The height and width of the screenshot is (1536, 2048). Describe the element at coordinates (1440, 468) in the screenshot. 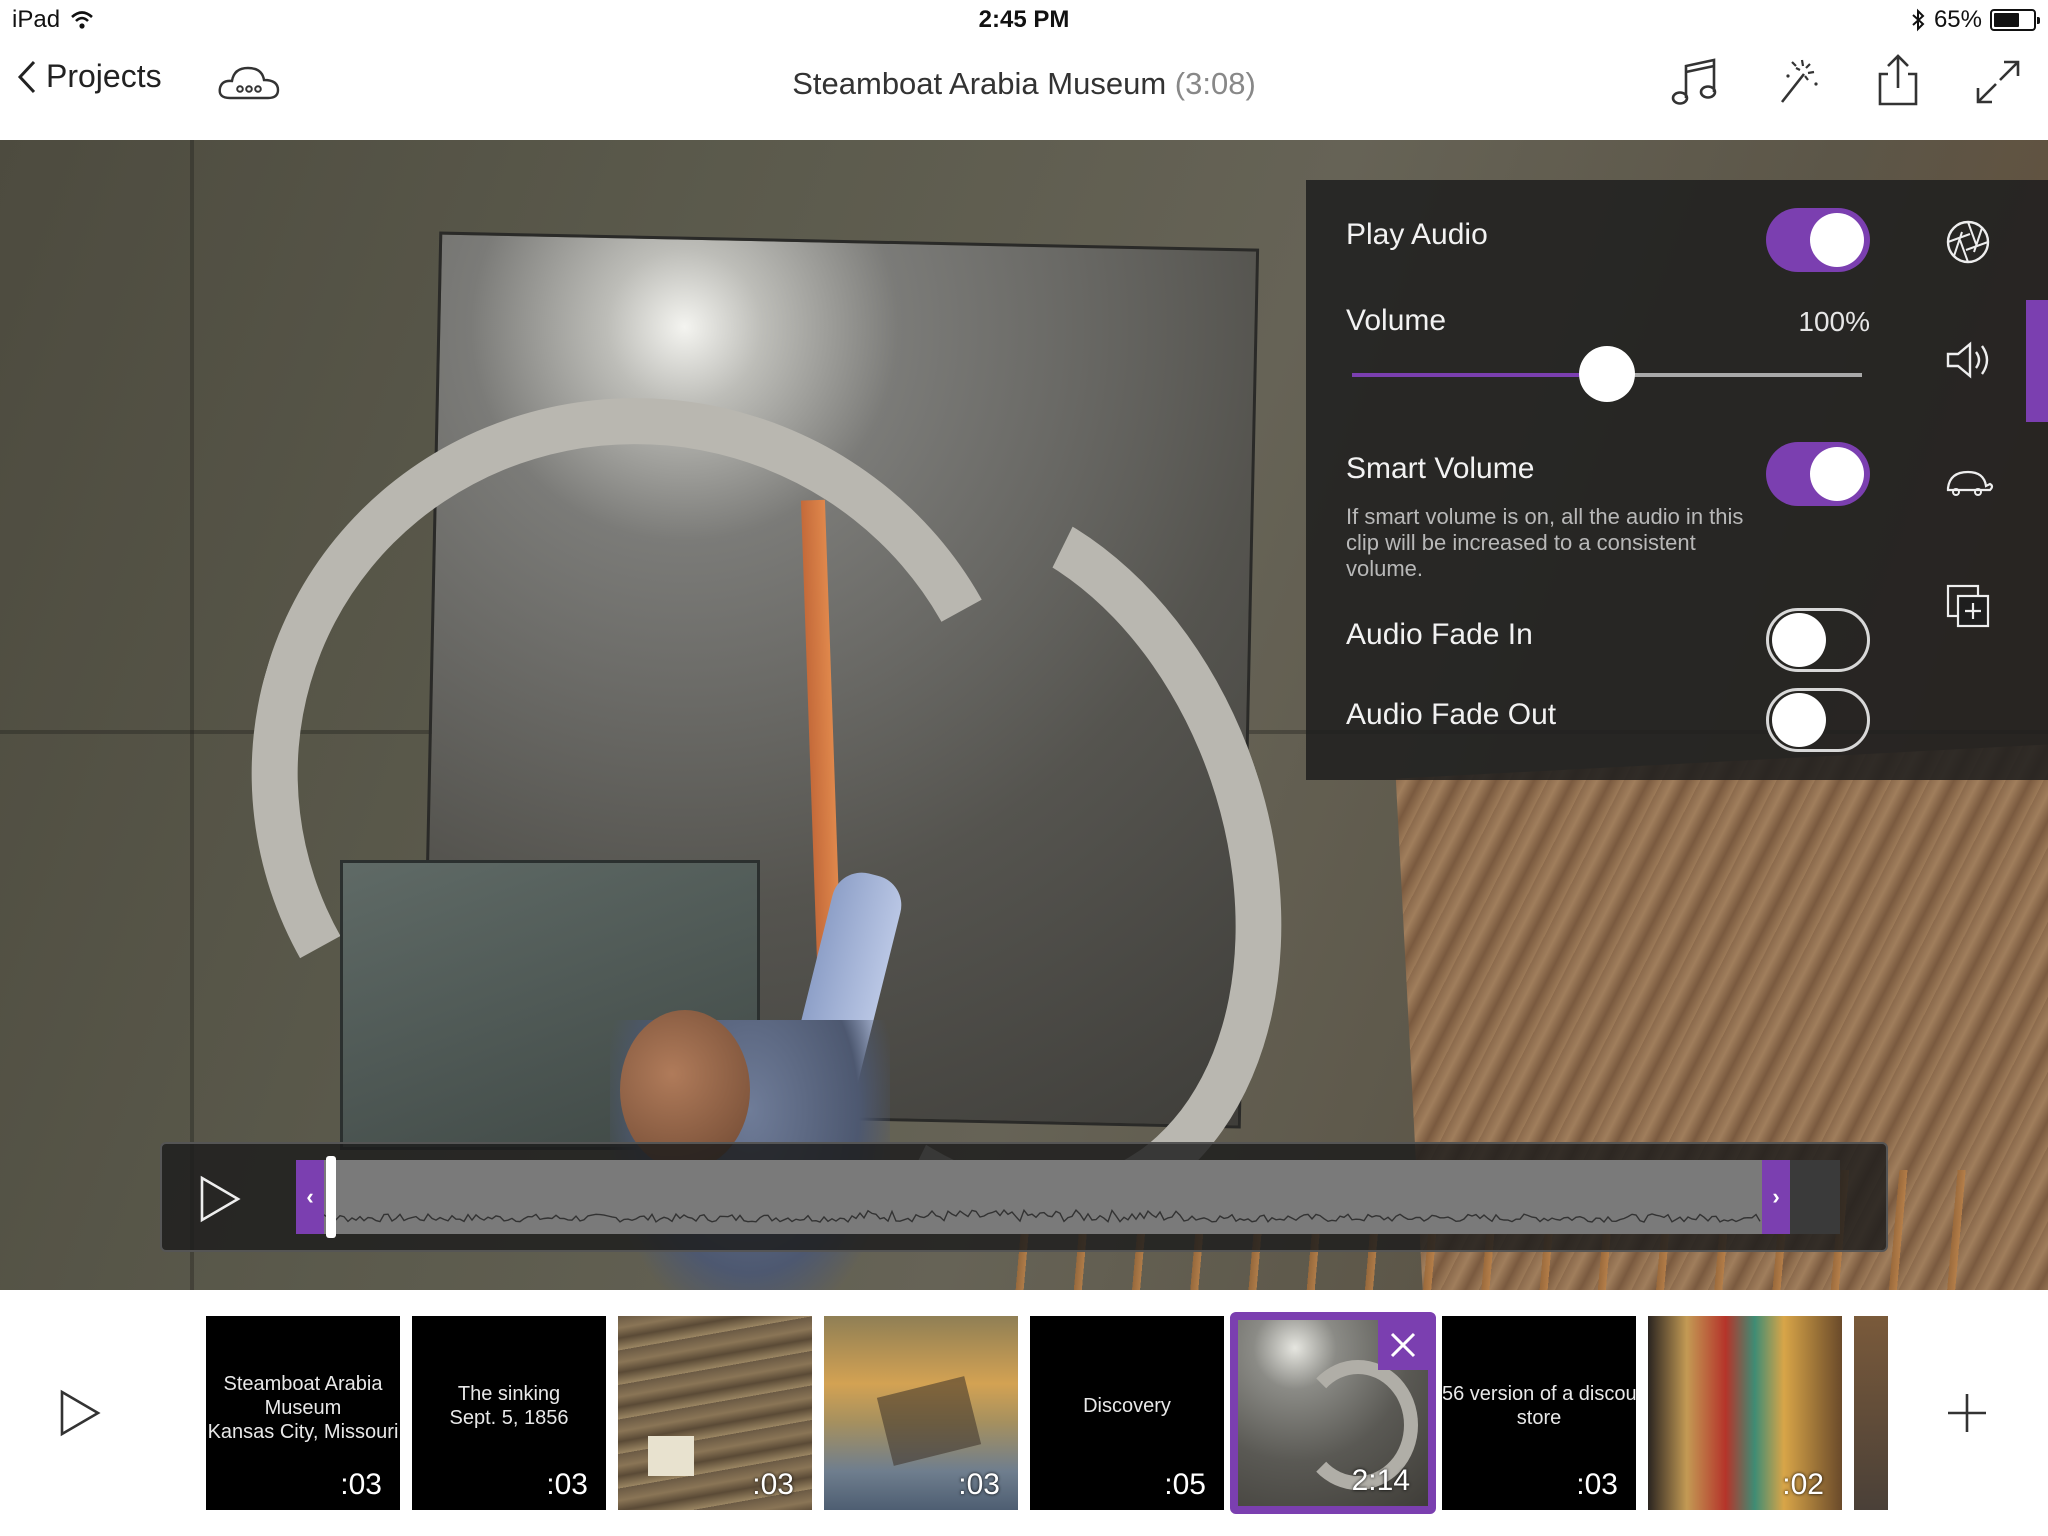

I see `smart-volume-label: Smart Volume` at that location.